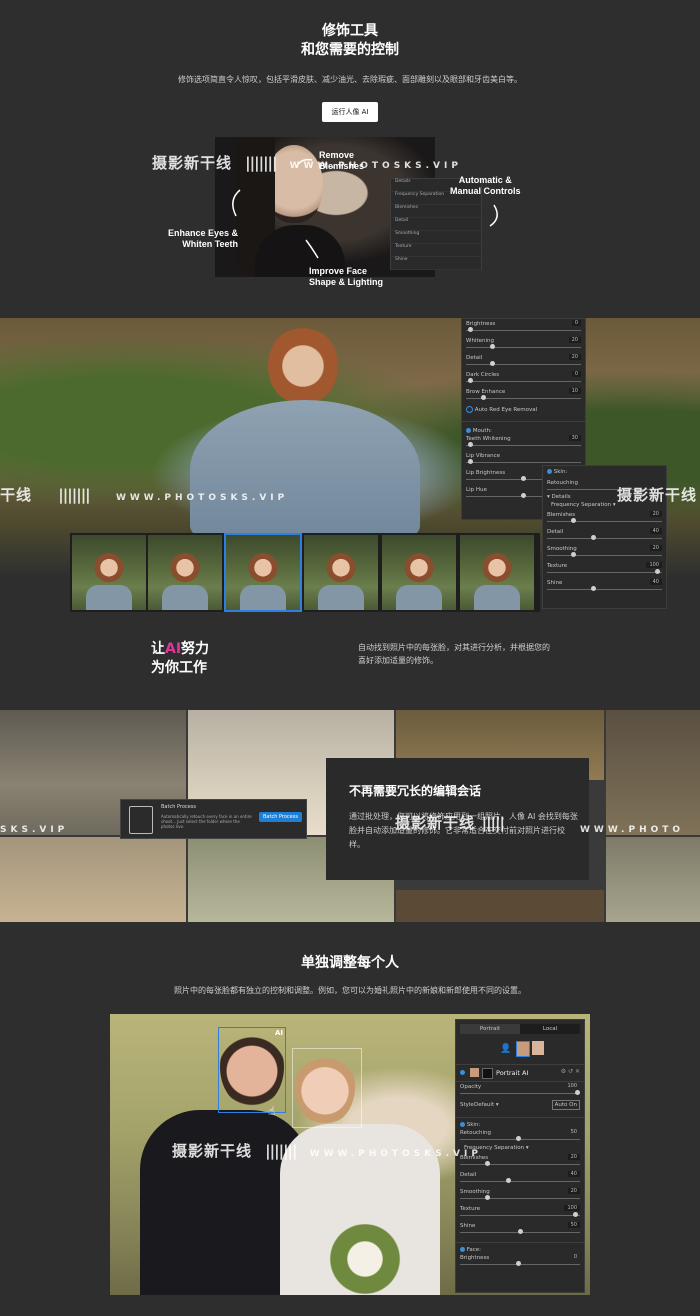  I want to click on cursor-hand-icon: ☝, so click(272, 1111).